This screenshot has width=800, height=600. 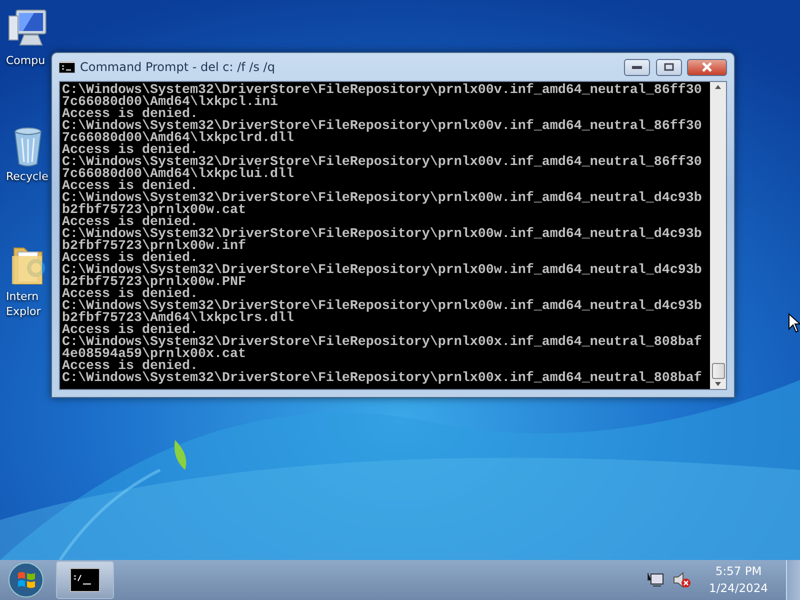 I want to click on console-line: 7c66080d00\Amd64\lxkpcl.ini, so click(x=170, y=103).